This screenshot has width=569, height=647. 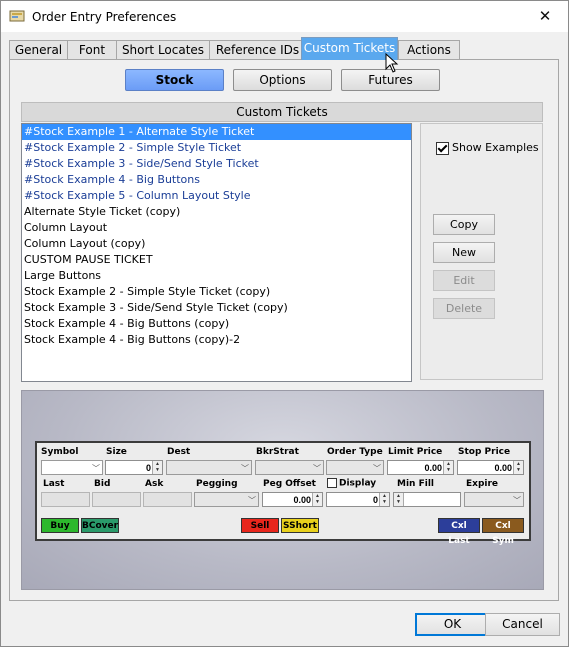 I want to click on dest-dropdown: ﹀, so click(x=209, y=467).